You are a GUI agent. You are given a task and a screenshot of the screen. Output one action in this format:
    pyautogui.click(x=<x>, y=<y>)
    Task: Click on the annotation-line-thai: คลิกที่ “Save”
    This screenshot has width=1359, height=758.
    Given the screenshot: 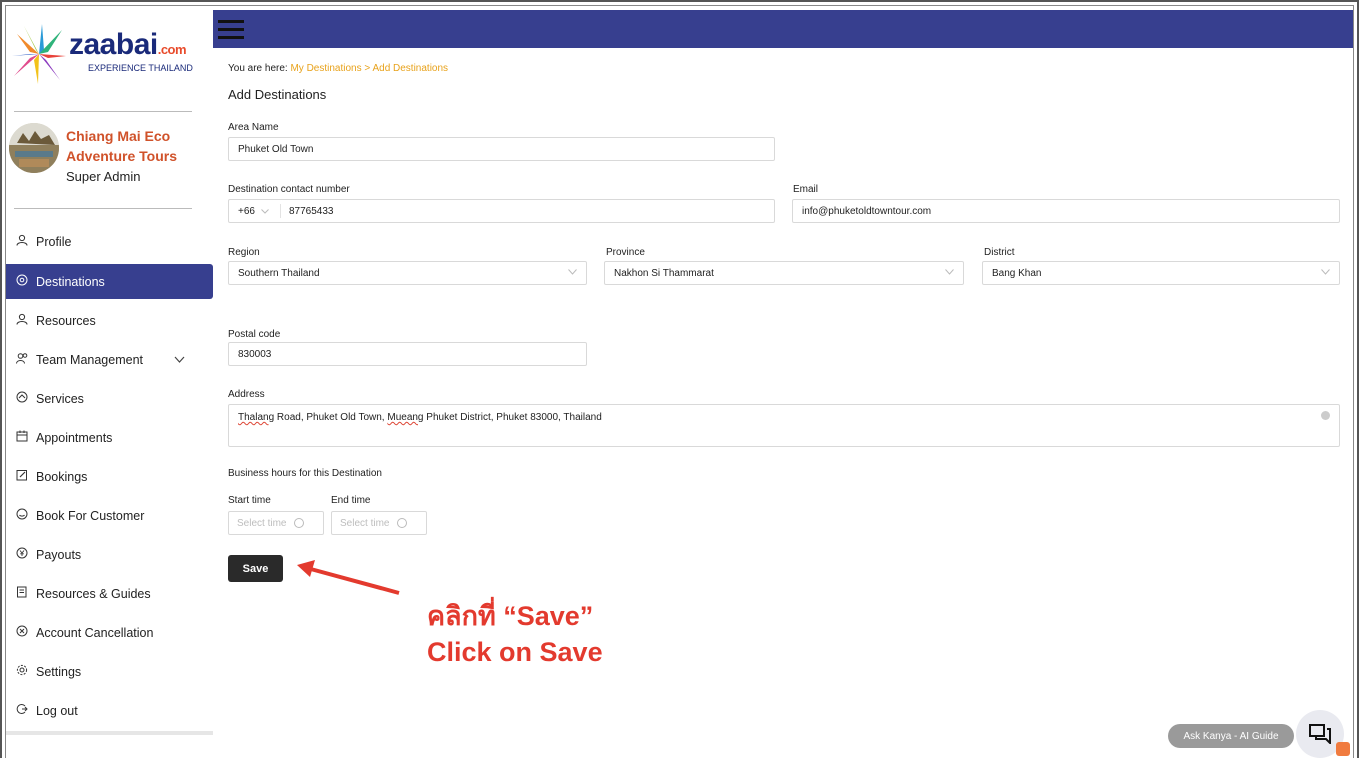 What is the action you would take?
    pyautogui.click(x=510, y=616)
    